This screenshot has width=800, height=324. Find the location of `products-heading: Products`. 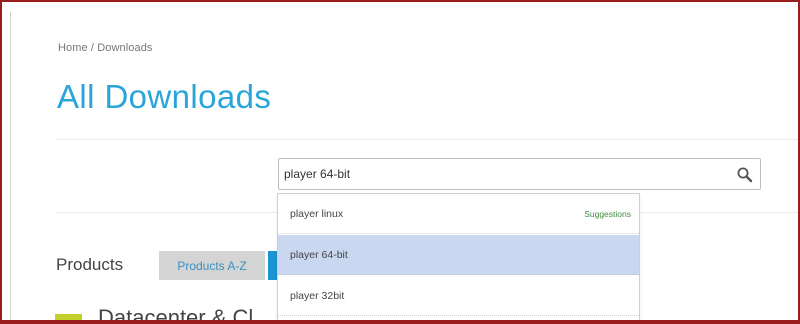

products-heading: Products is located at coordinates (90, 264).